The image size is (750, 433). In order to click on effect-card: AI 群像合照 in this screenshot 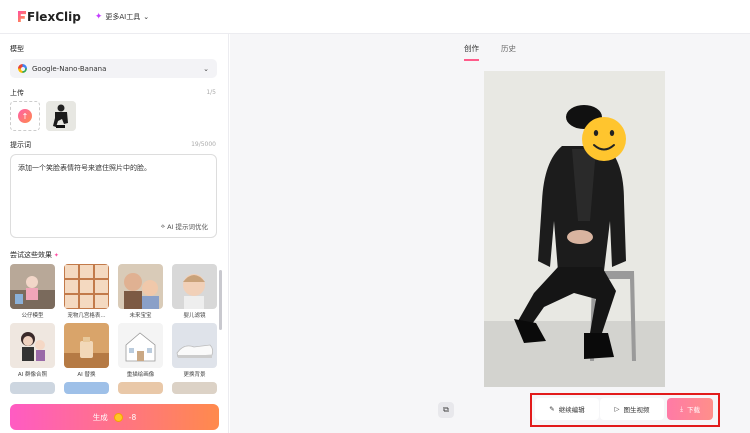, I will do `click(32, 350)`.